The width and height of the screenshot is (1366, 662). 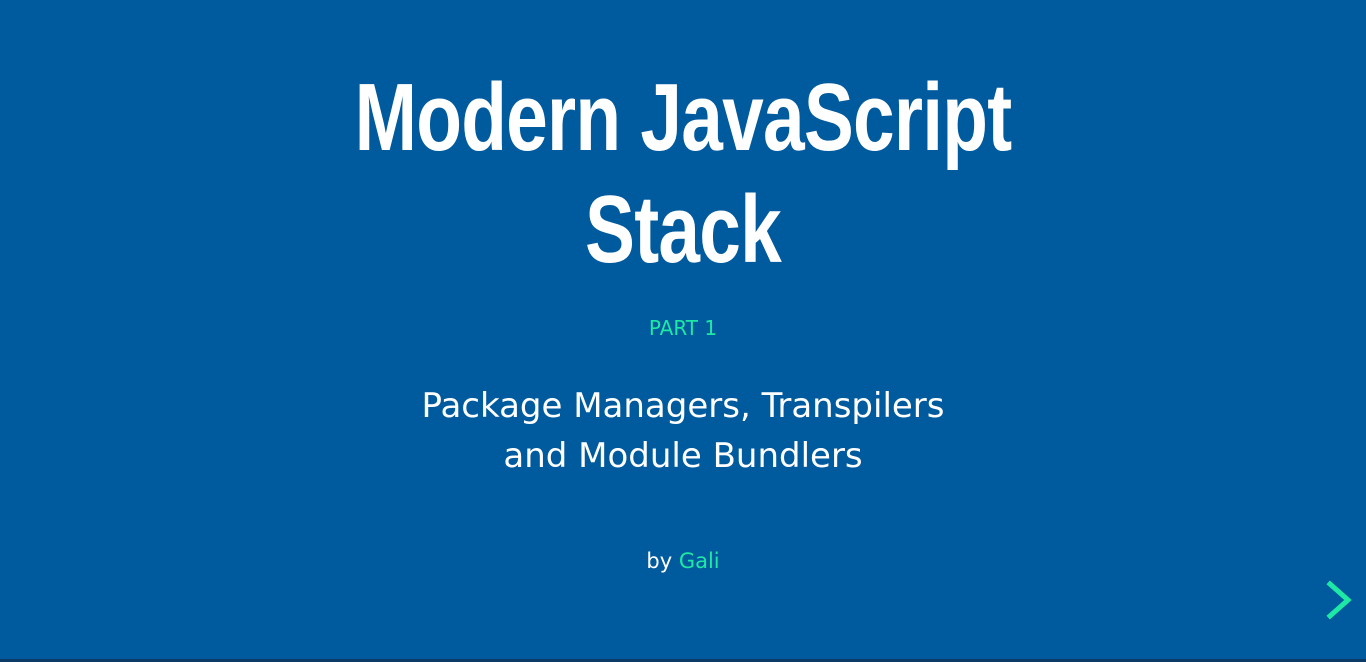 What do you see at coordinates (659, 561) in the screenshot?
I see `by-label: by` at bounding box center [659, 561].